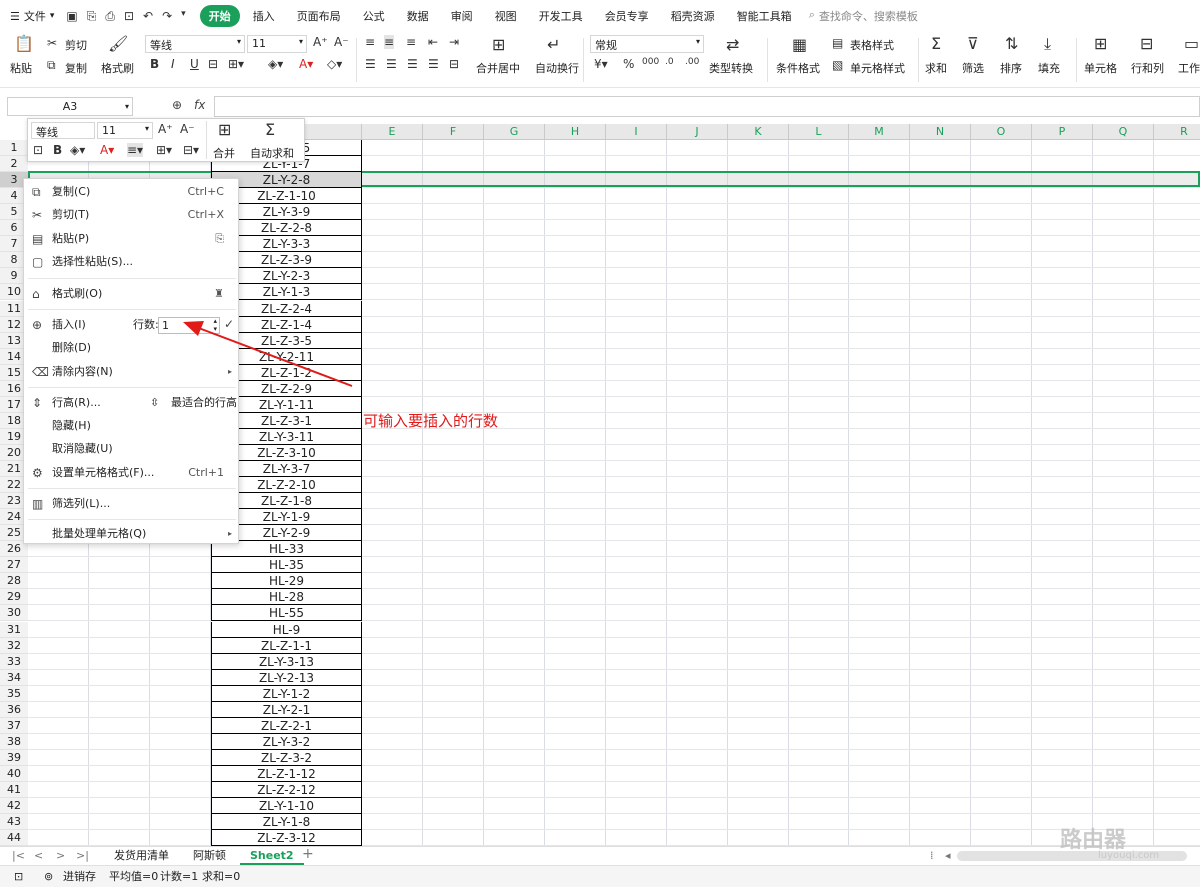 This screenshot has height=887, width=1200. Describe the element at coordinates (131, 215) in the screenshot. I see `menu-item-cut: ✂ 剪切(T) Ctrl+X` at that location.